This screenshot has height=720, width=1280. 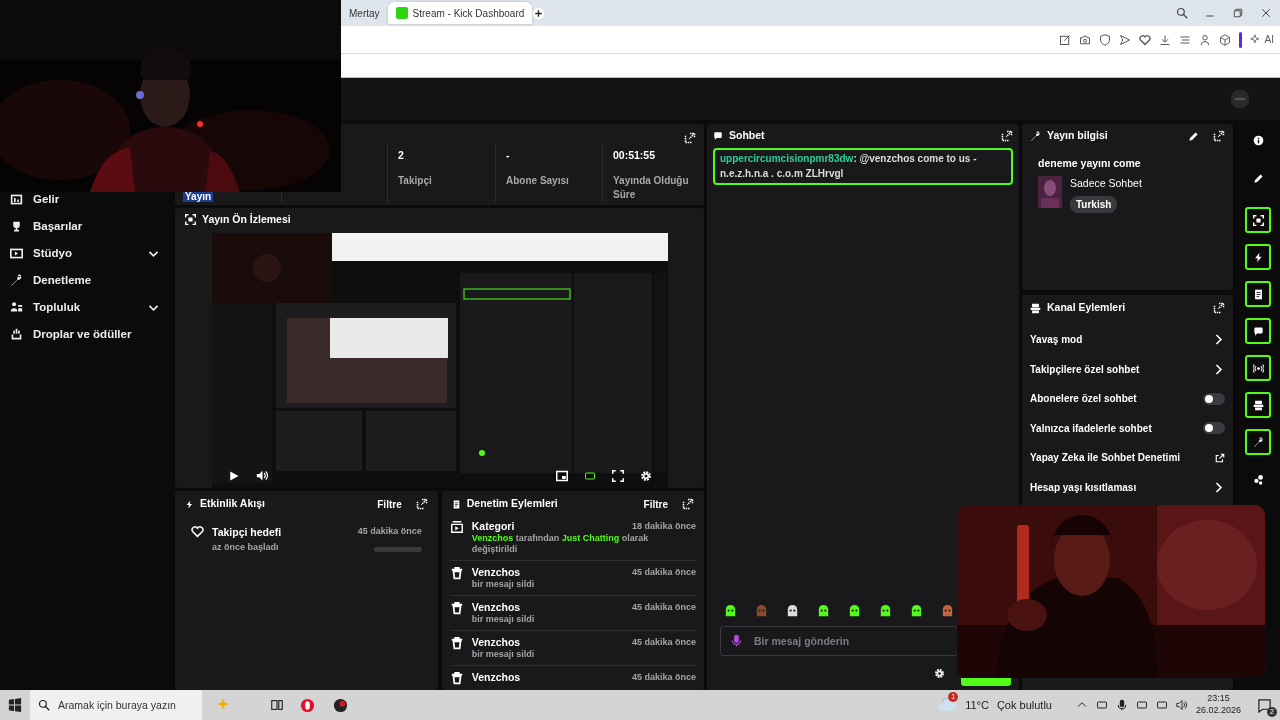 I want to click on download-icon, so click(x=1164, y=39).